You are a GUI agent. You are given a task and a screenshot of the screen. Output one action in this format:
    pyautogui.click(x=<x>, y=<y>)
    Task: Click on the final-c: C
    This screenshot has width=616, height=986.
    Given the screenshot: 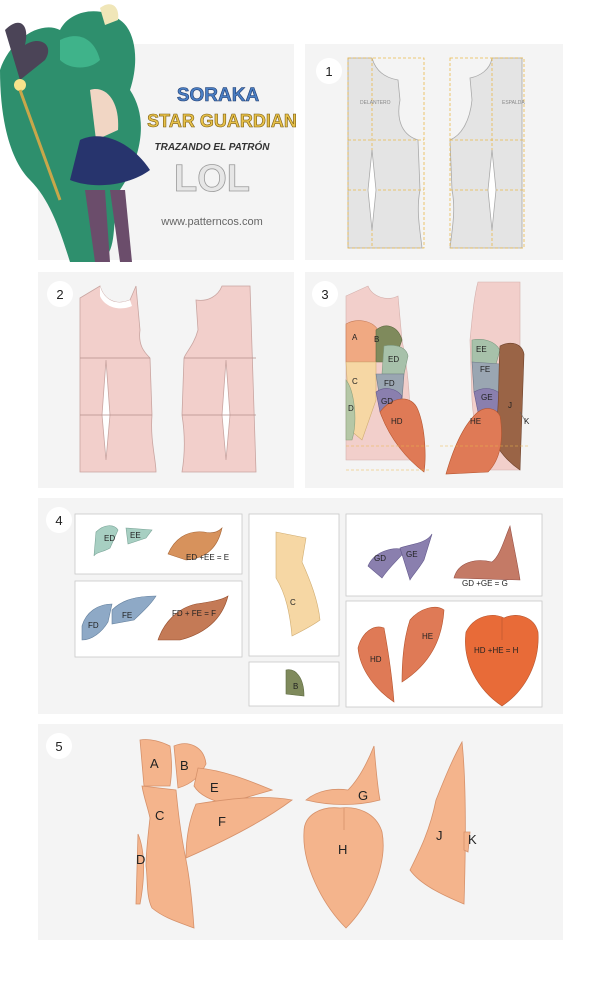 What is the action you would take?
    pyautogui.click(x=159, y=815)
    